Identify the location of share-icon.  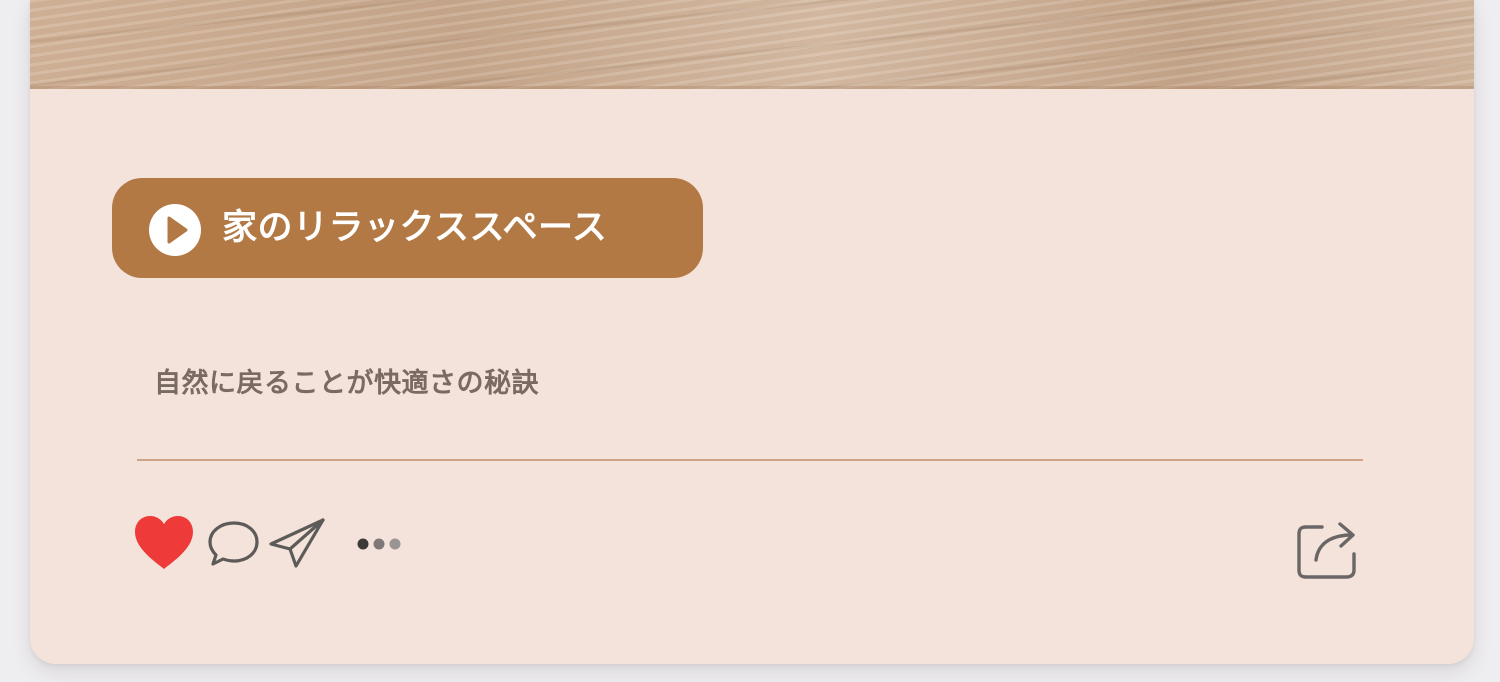
(1327, 548).